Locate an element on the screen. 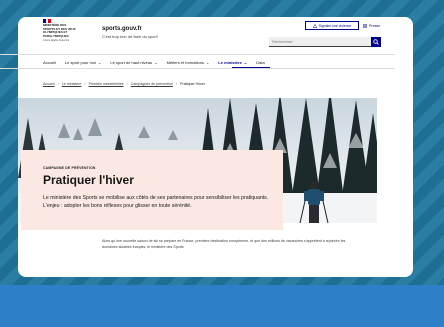 The height and width of the screenshot is (327, 444). nav-item-ministere: Le ministère ⌄ is located at coordinates (232, 62).